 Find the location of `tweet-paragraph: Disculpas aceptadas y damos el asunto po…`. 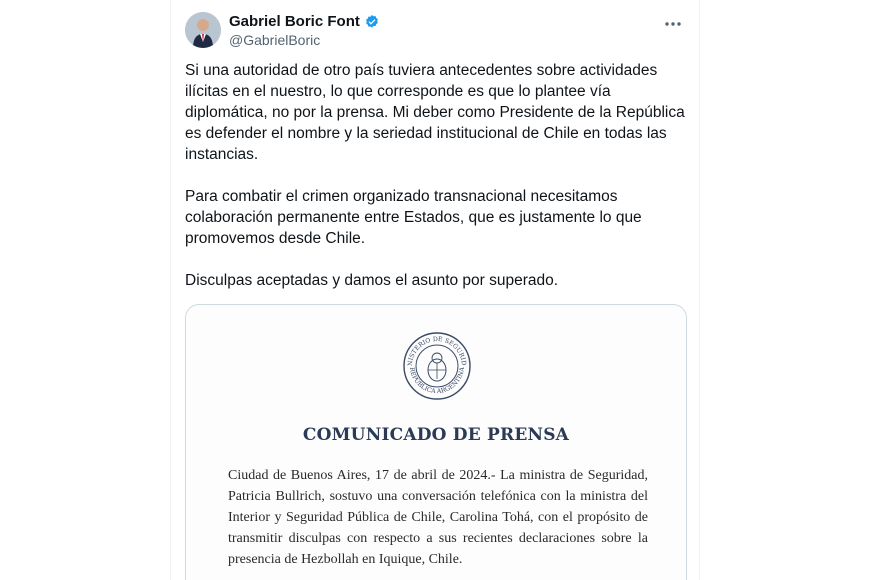

tweet-paragraph: Disculpas aceptadas y damos el asunto po… is located at coordinates (372, 280).